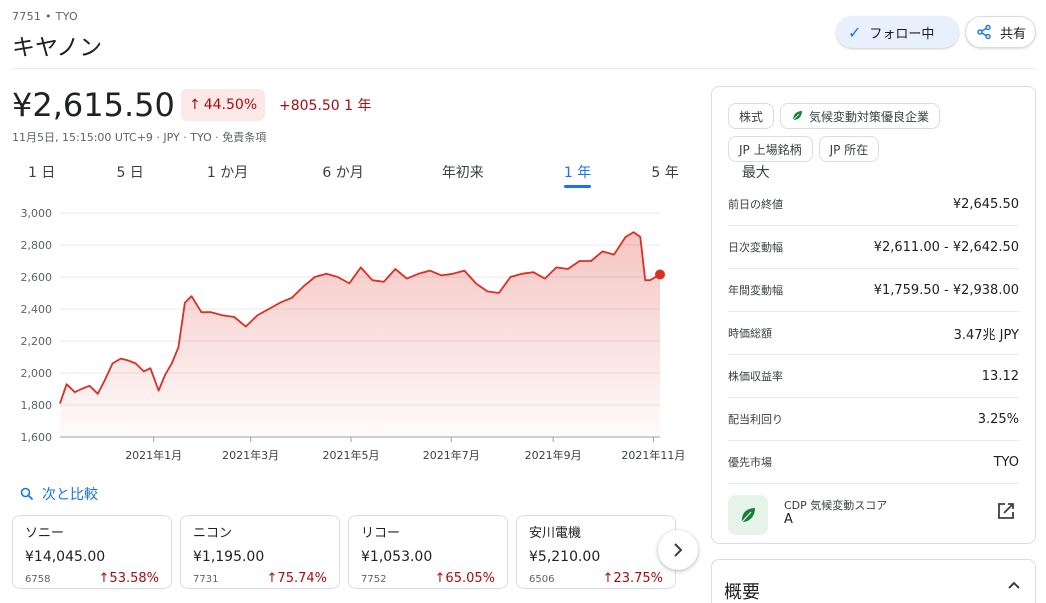  Describe the element at coordinates (1000, 32) in the screenshot. I see `share-button: 共有` at that location.